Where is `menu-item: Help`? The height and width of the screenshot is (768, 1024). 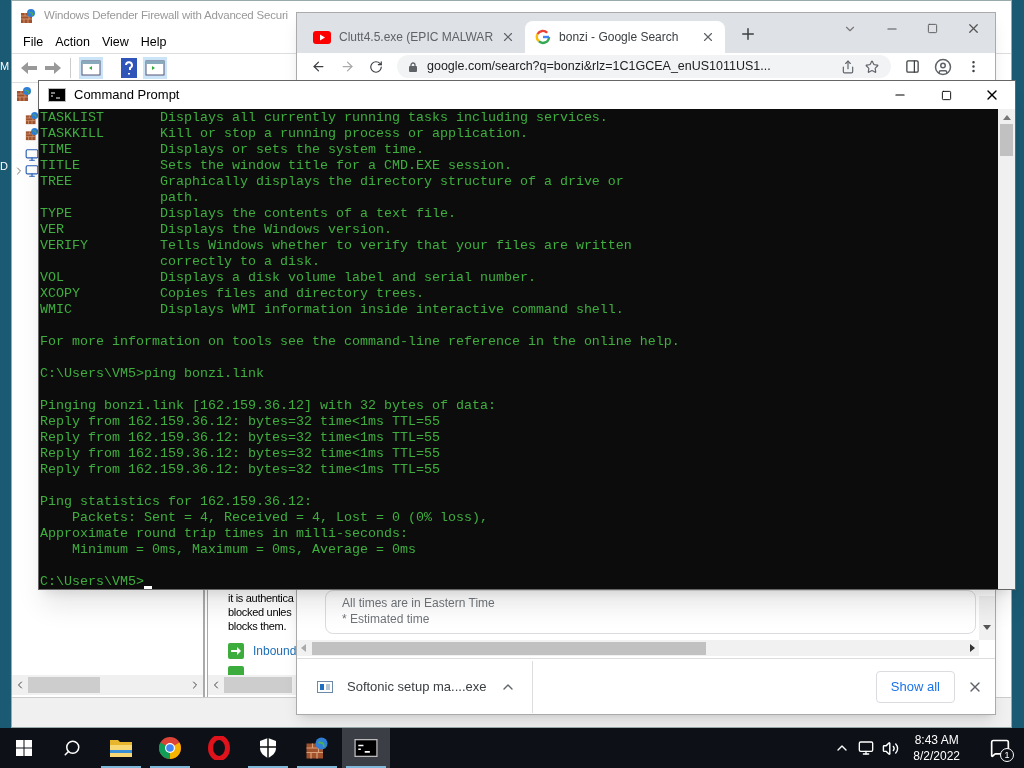 menu-item: Help is located at coordinates (153, 42).